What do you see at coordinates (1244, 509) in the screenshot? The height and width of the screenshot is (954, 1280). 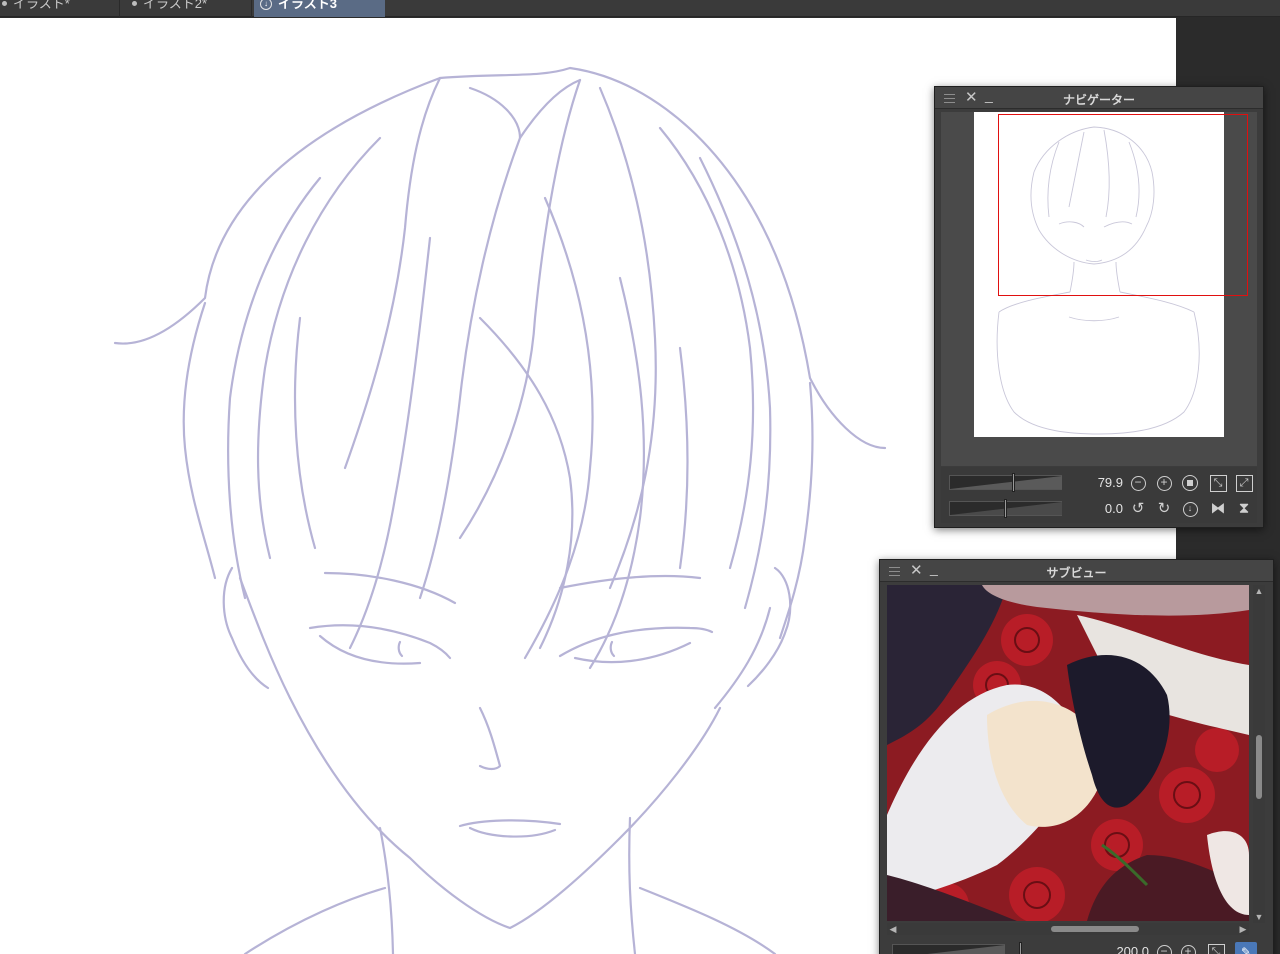 I see `flip-vertical-icon: ⧗` at bounding box center [1244, 509].